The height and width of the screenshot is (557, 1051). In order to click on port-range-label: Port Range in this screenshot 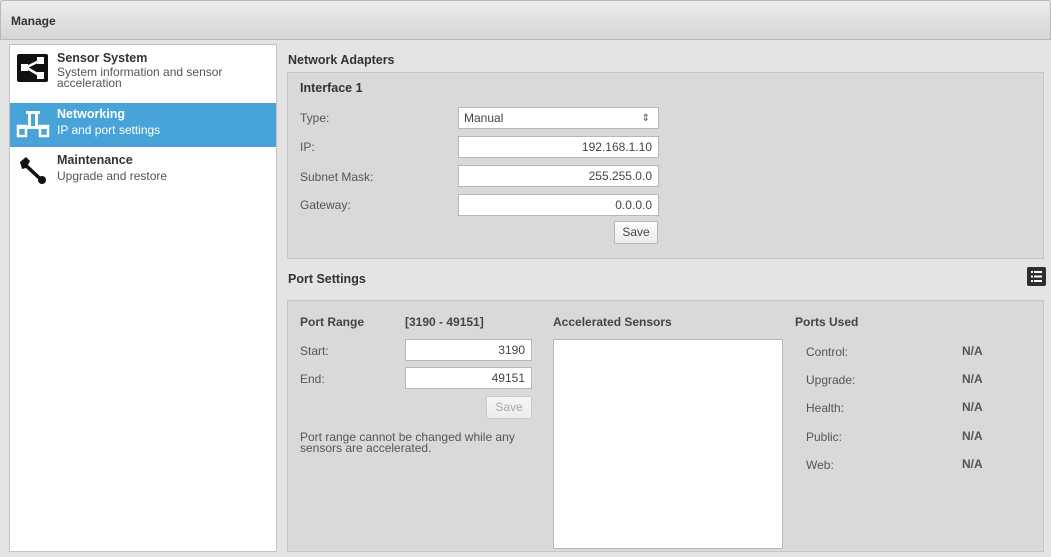, I will do `click(332, 322)`.